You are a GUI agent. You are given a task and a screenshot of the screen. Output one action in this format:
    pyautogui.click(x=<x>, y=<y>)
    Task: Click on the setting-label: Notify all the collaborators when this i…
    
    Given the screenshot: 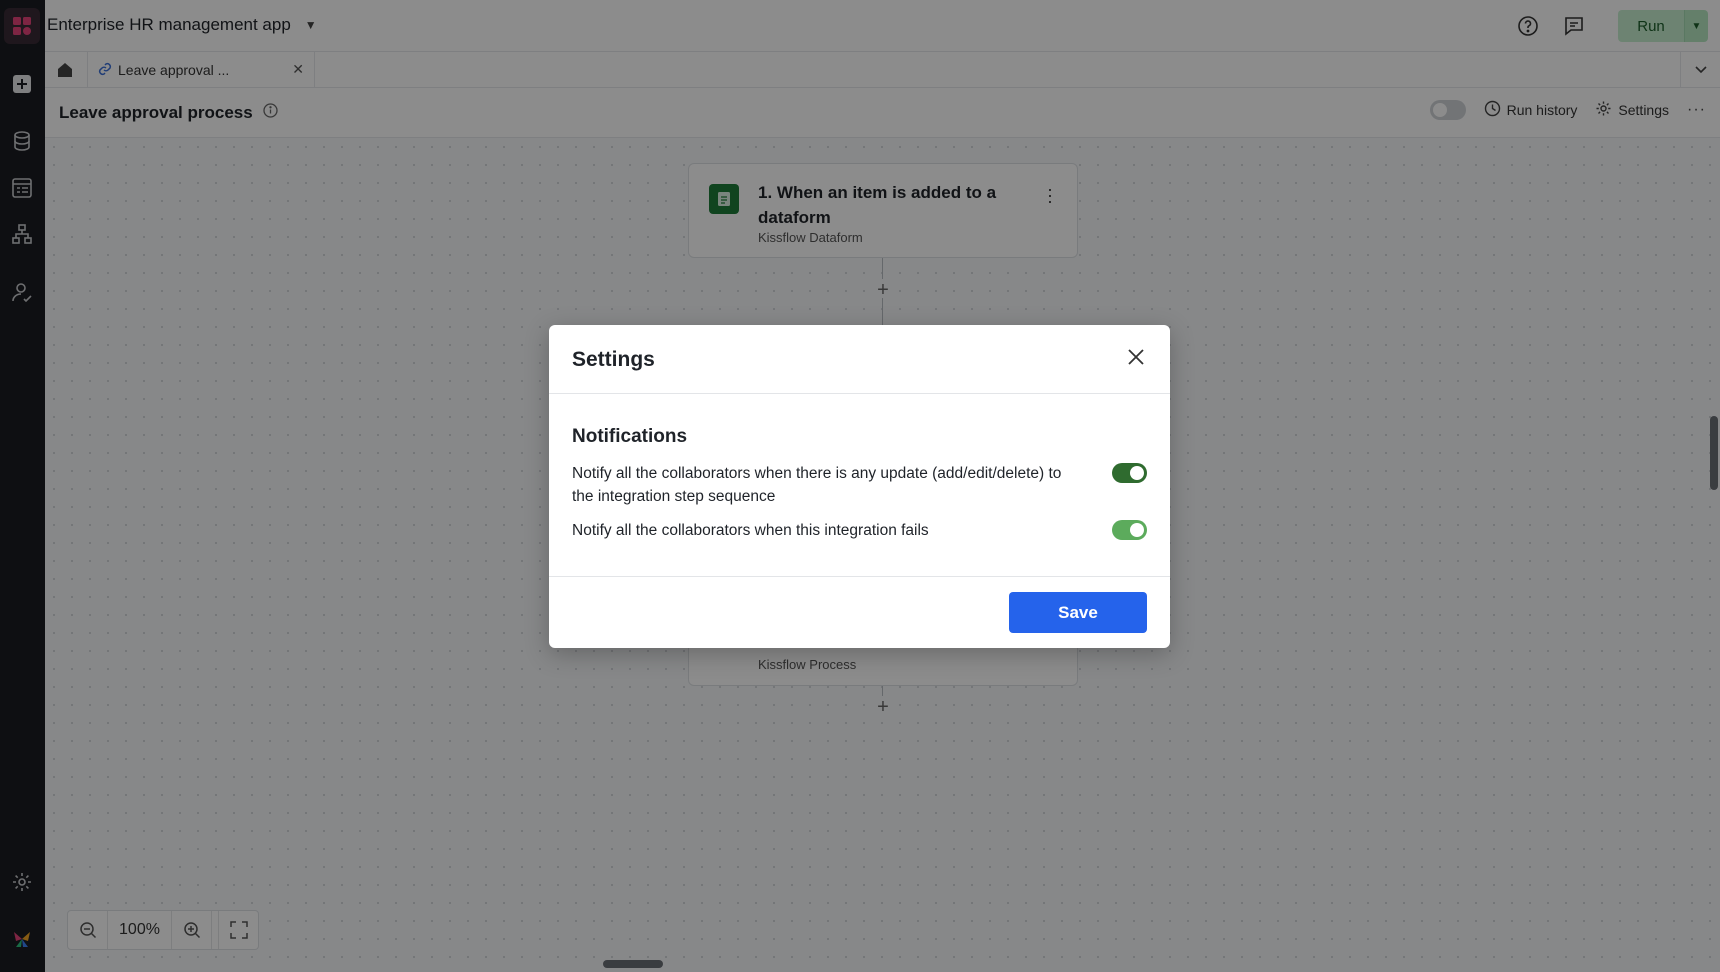 What is the action you would take?
    pyautogui.click(x=750, y=530)
    